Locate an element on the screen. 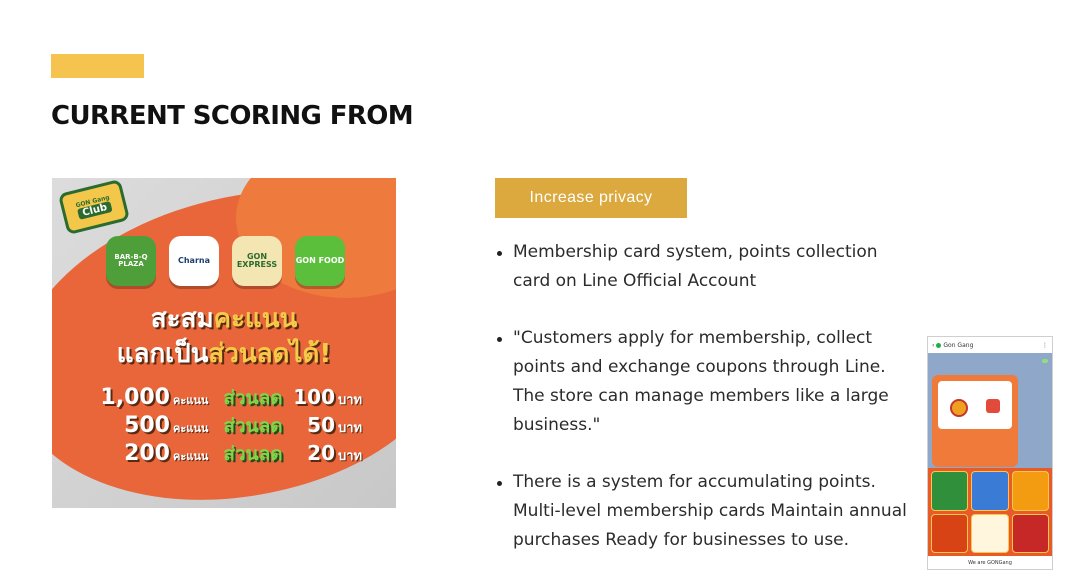 The image size is (1073, 588). reward-points: 1,000 is located at coordinates (135, 397).